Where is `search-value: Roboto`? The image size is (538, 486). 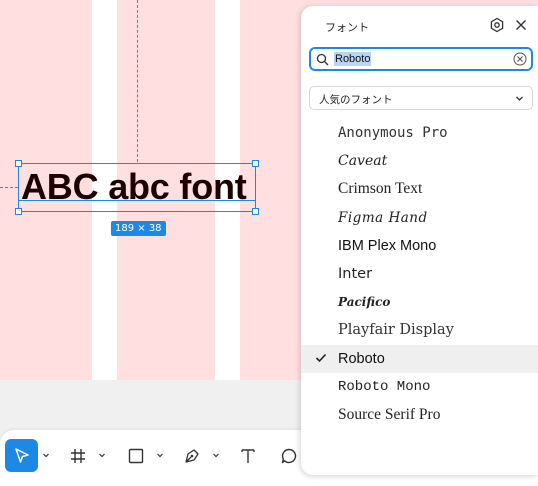
search-value: Roboto is located at coordinates (353, 59).